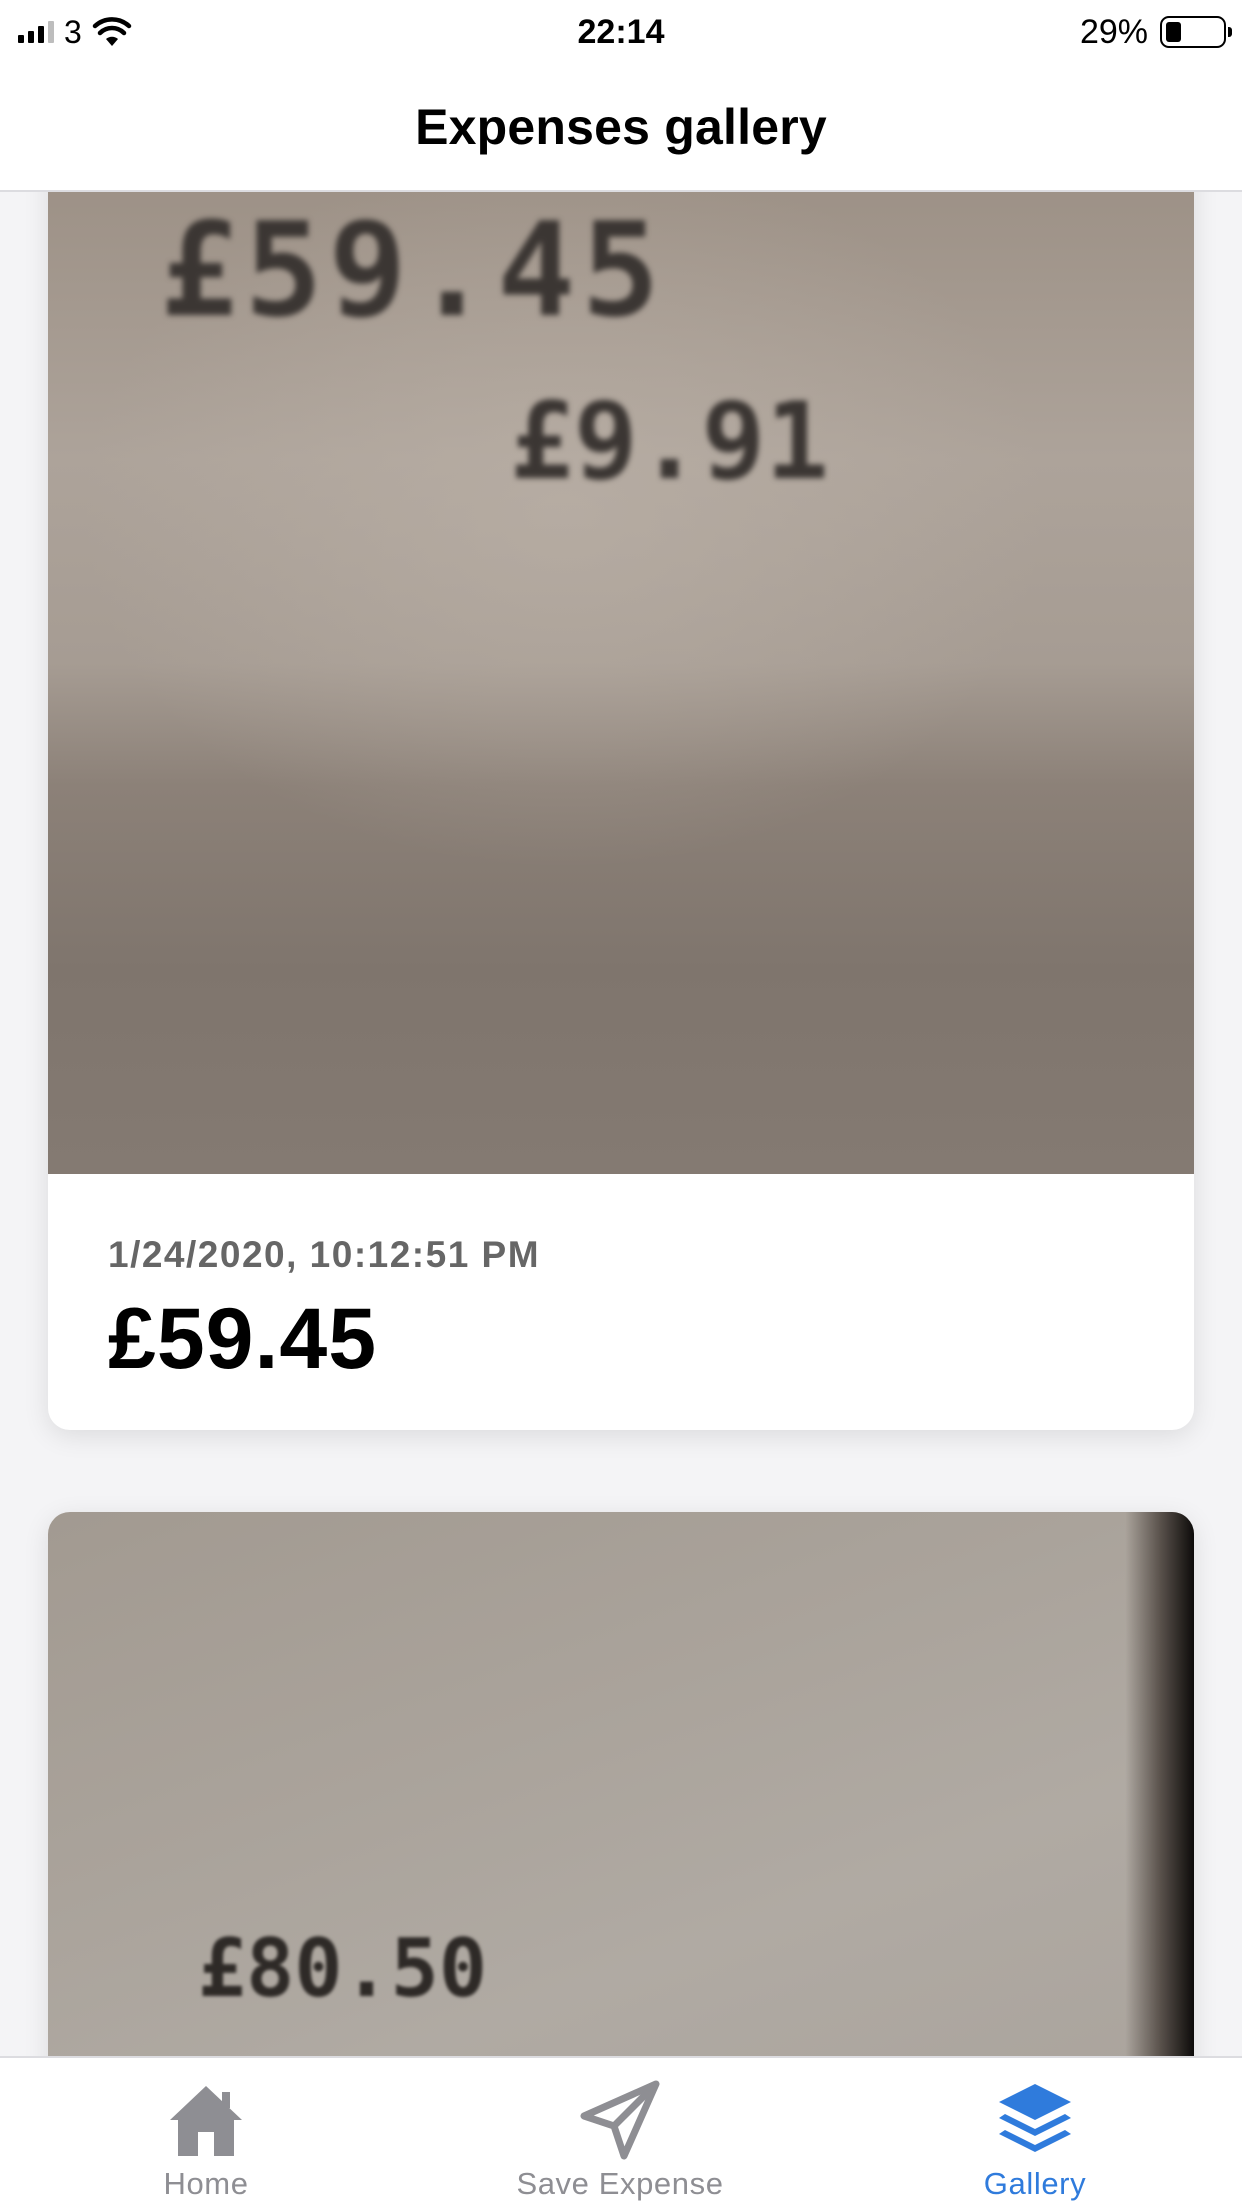  I want to click on tab-save-expense: Save Expense, so click(620, 2134).